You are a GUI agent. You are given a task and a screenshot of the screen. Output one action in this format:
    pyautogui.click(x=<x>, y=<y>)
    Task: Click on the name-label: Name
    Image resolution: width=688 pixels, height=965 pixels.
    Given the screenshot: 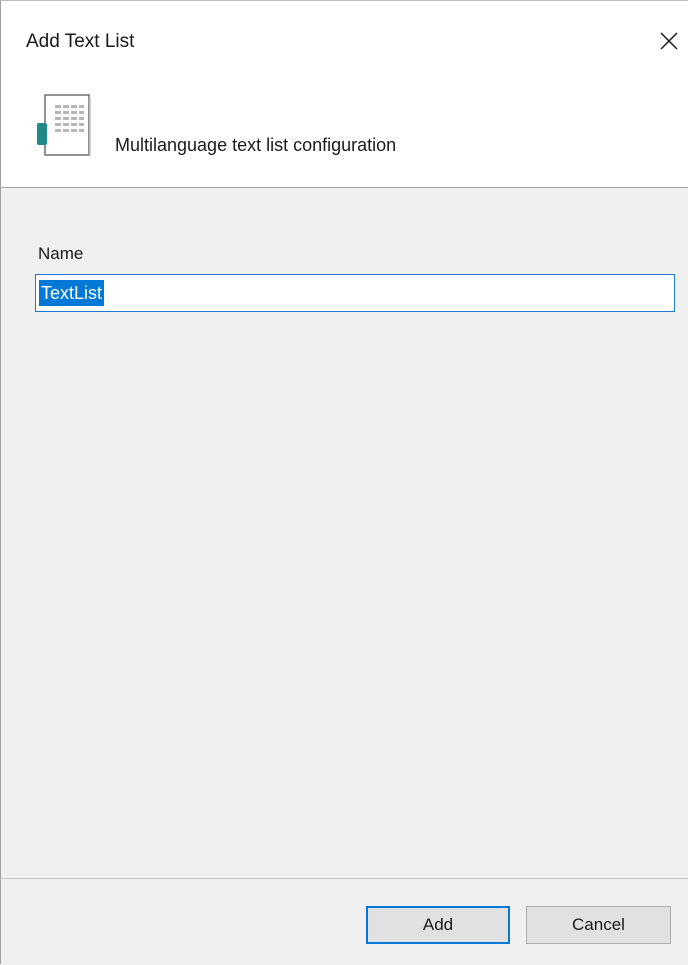 What is the action you would take?
    pyautogui.click(x=61, y=253)
    